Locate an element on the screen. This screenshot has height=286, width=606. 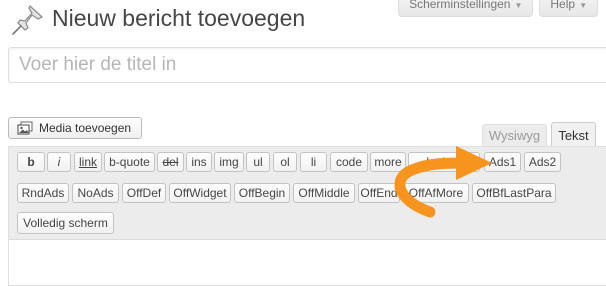
add-media-label: Media toevoegen is located at coordinates (85, 128).